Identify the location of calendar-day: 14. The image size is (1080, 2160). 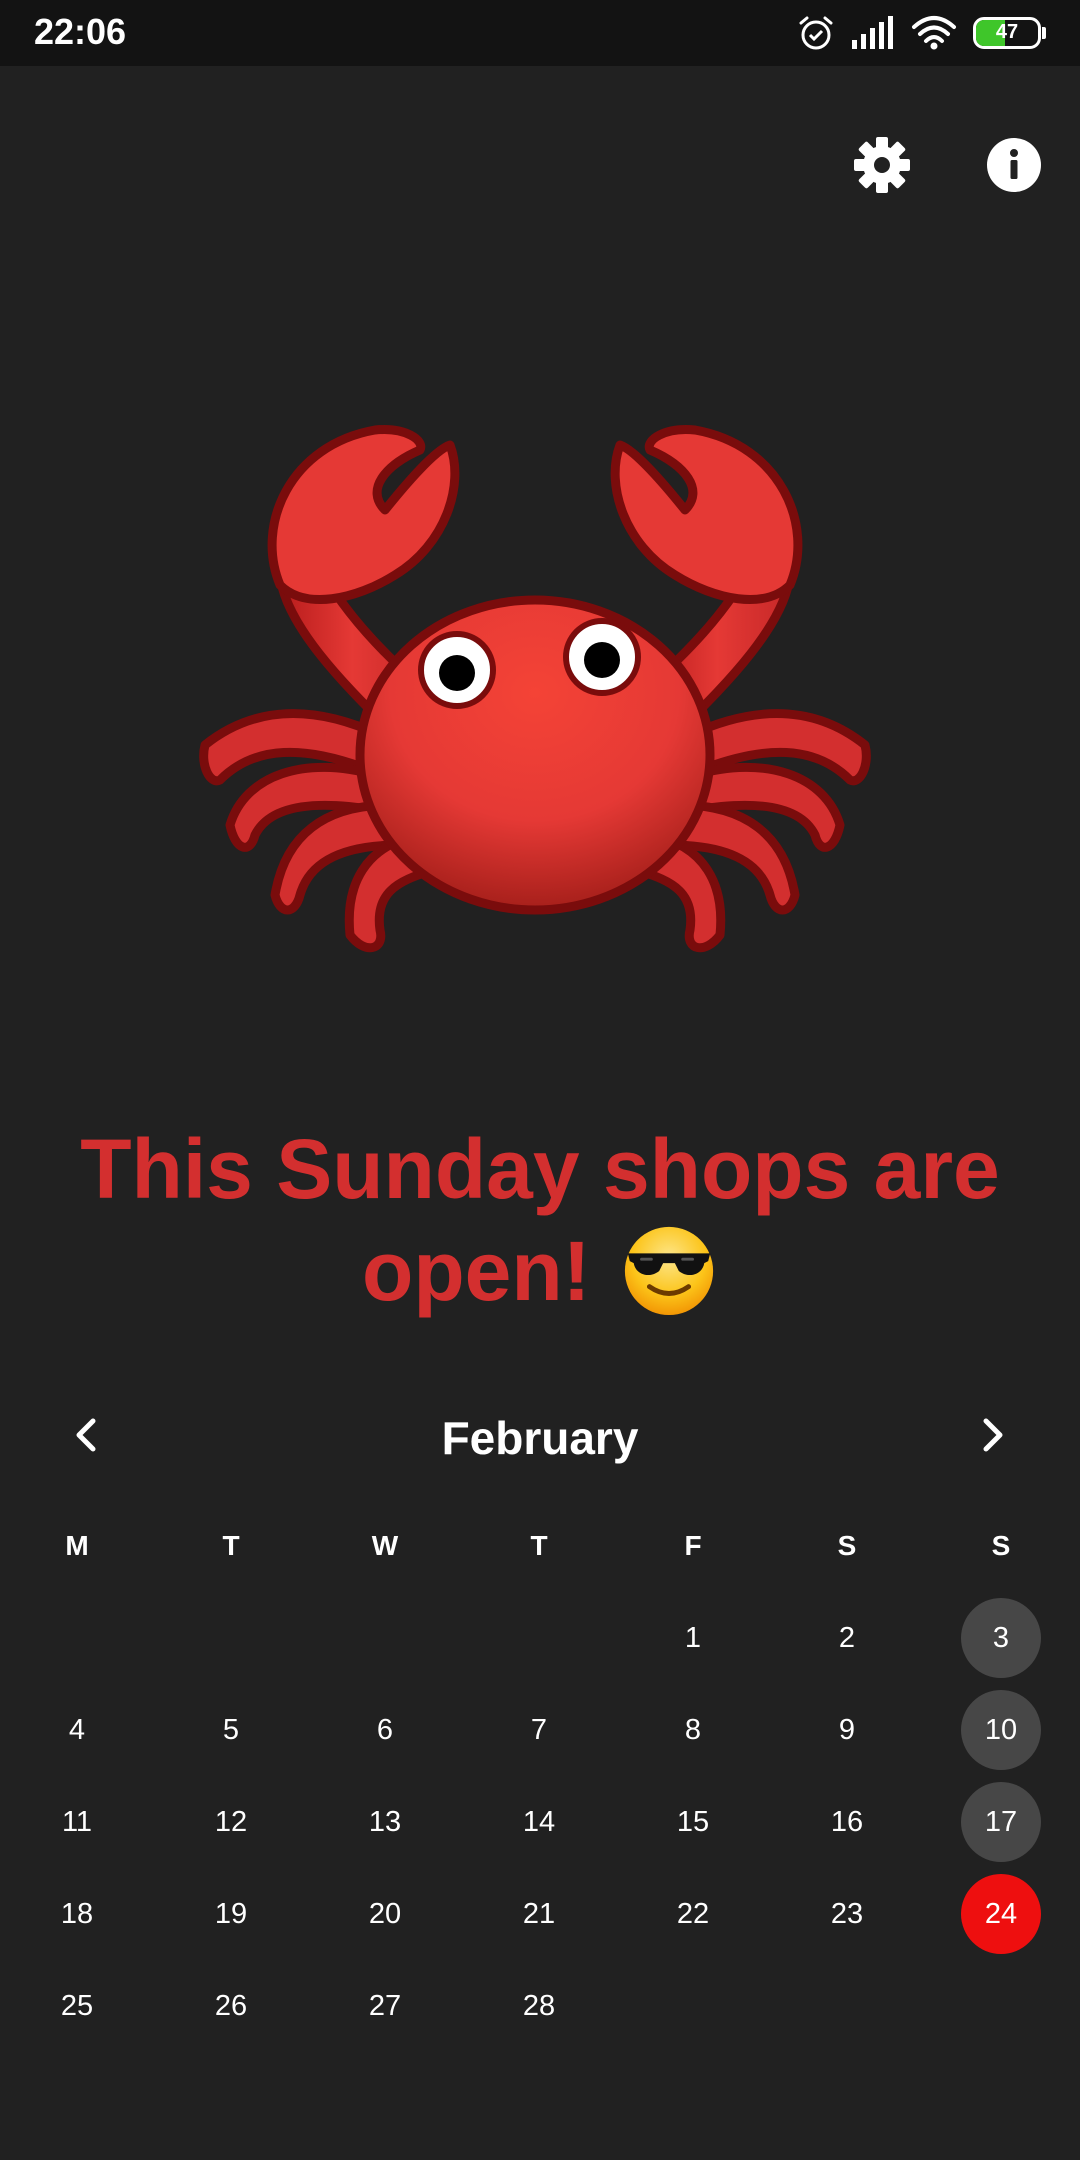
(539, 1822).